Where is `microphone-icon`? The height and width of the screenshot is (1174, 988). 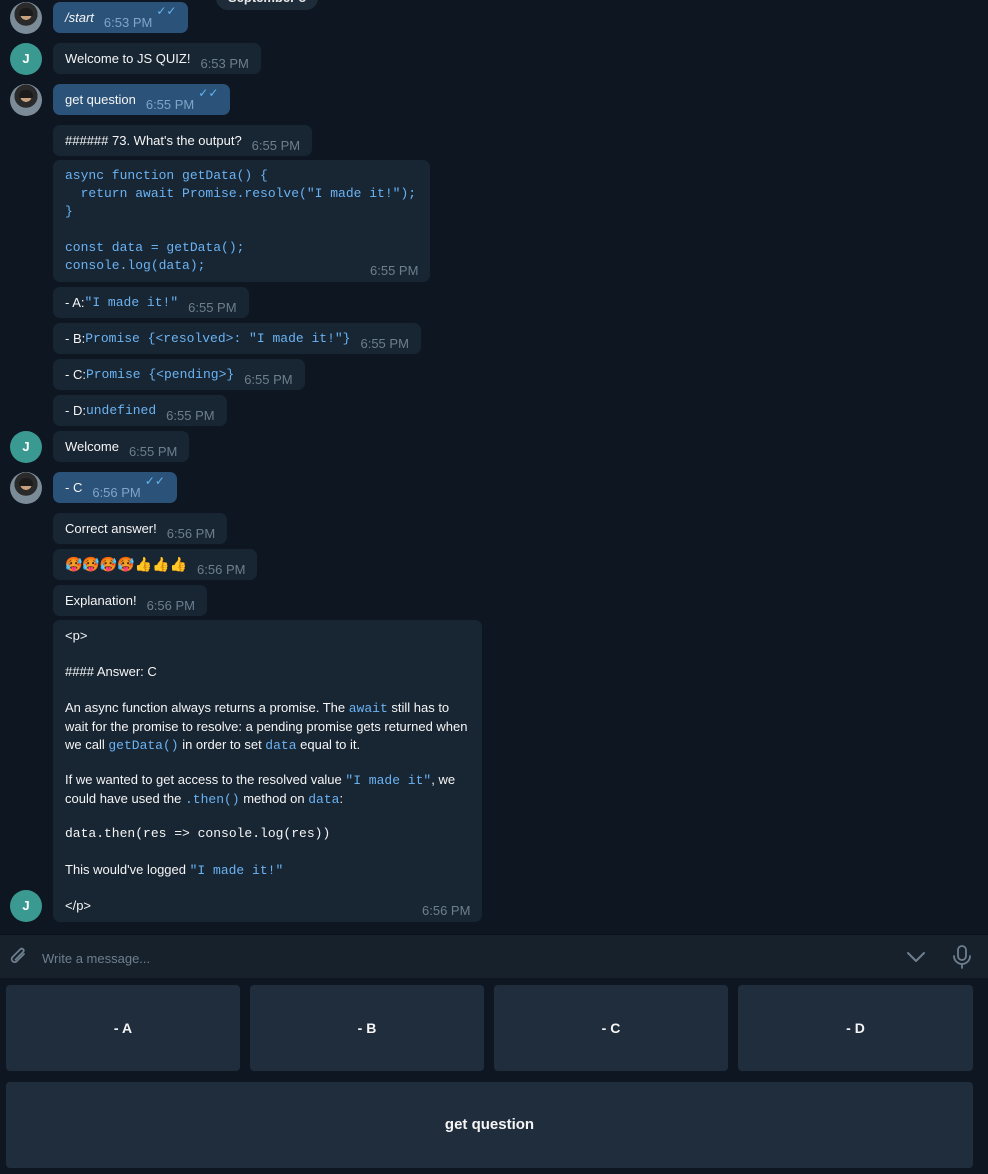
microphone-icon is located at coordinates (962, 957).